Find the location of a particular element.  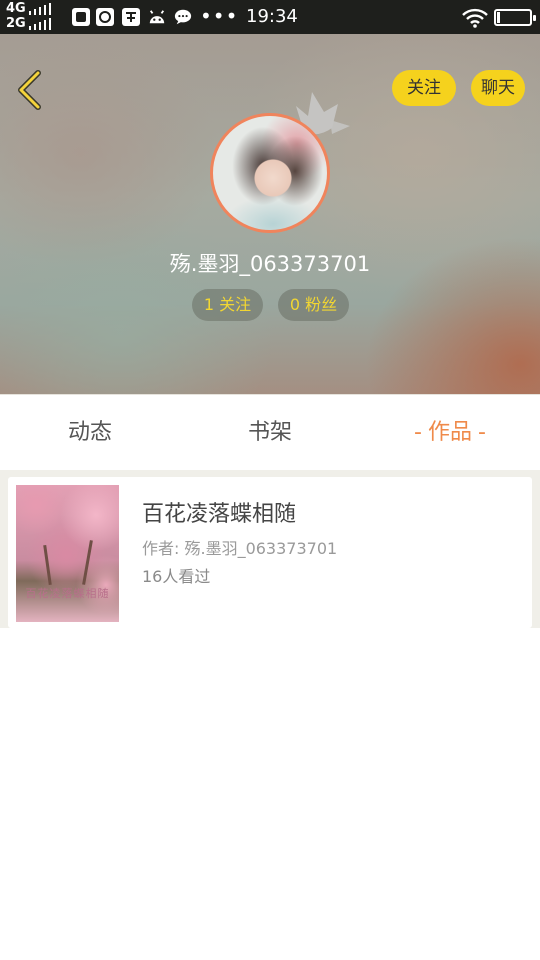

notification-app-icon is located at coordinates (105, 17).